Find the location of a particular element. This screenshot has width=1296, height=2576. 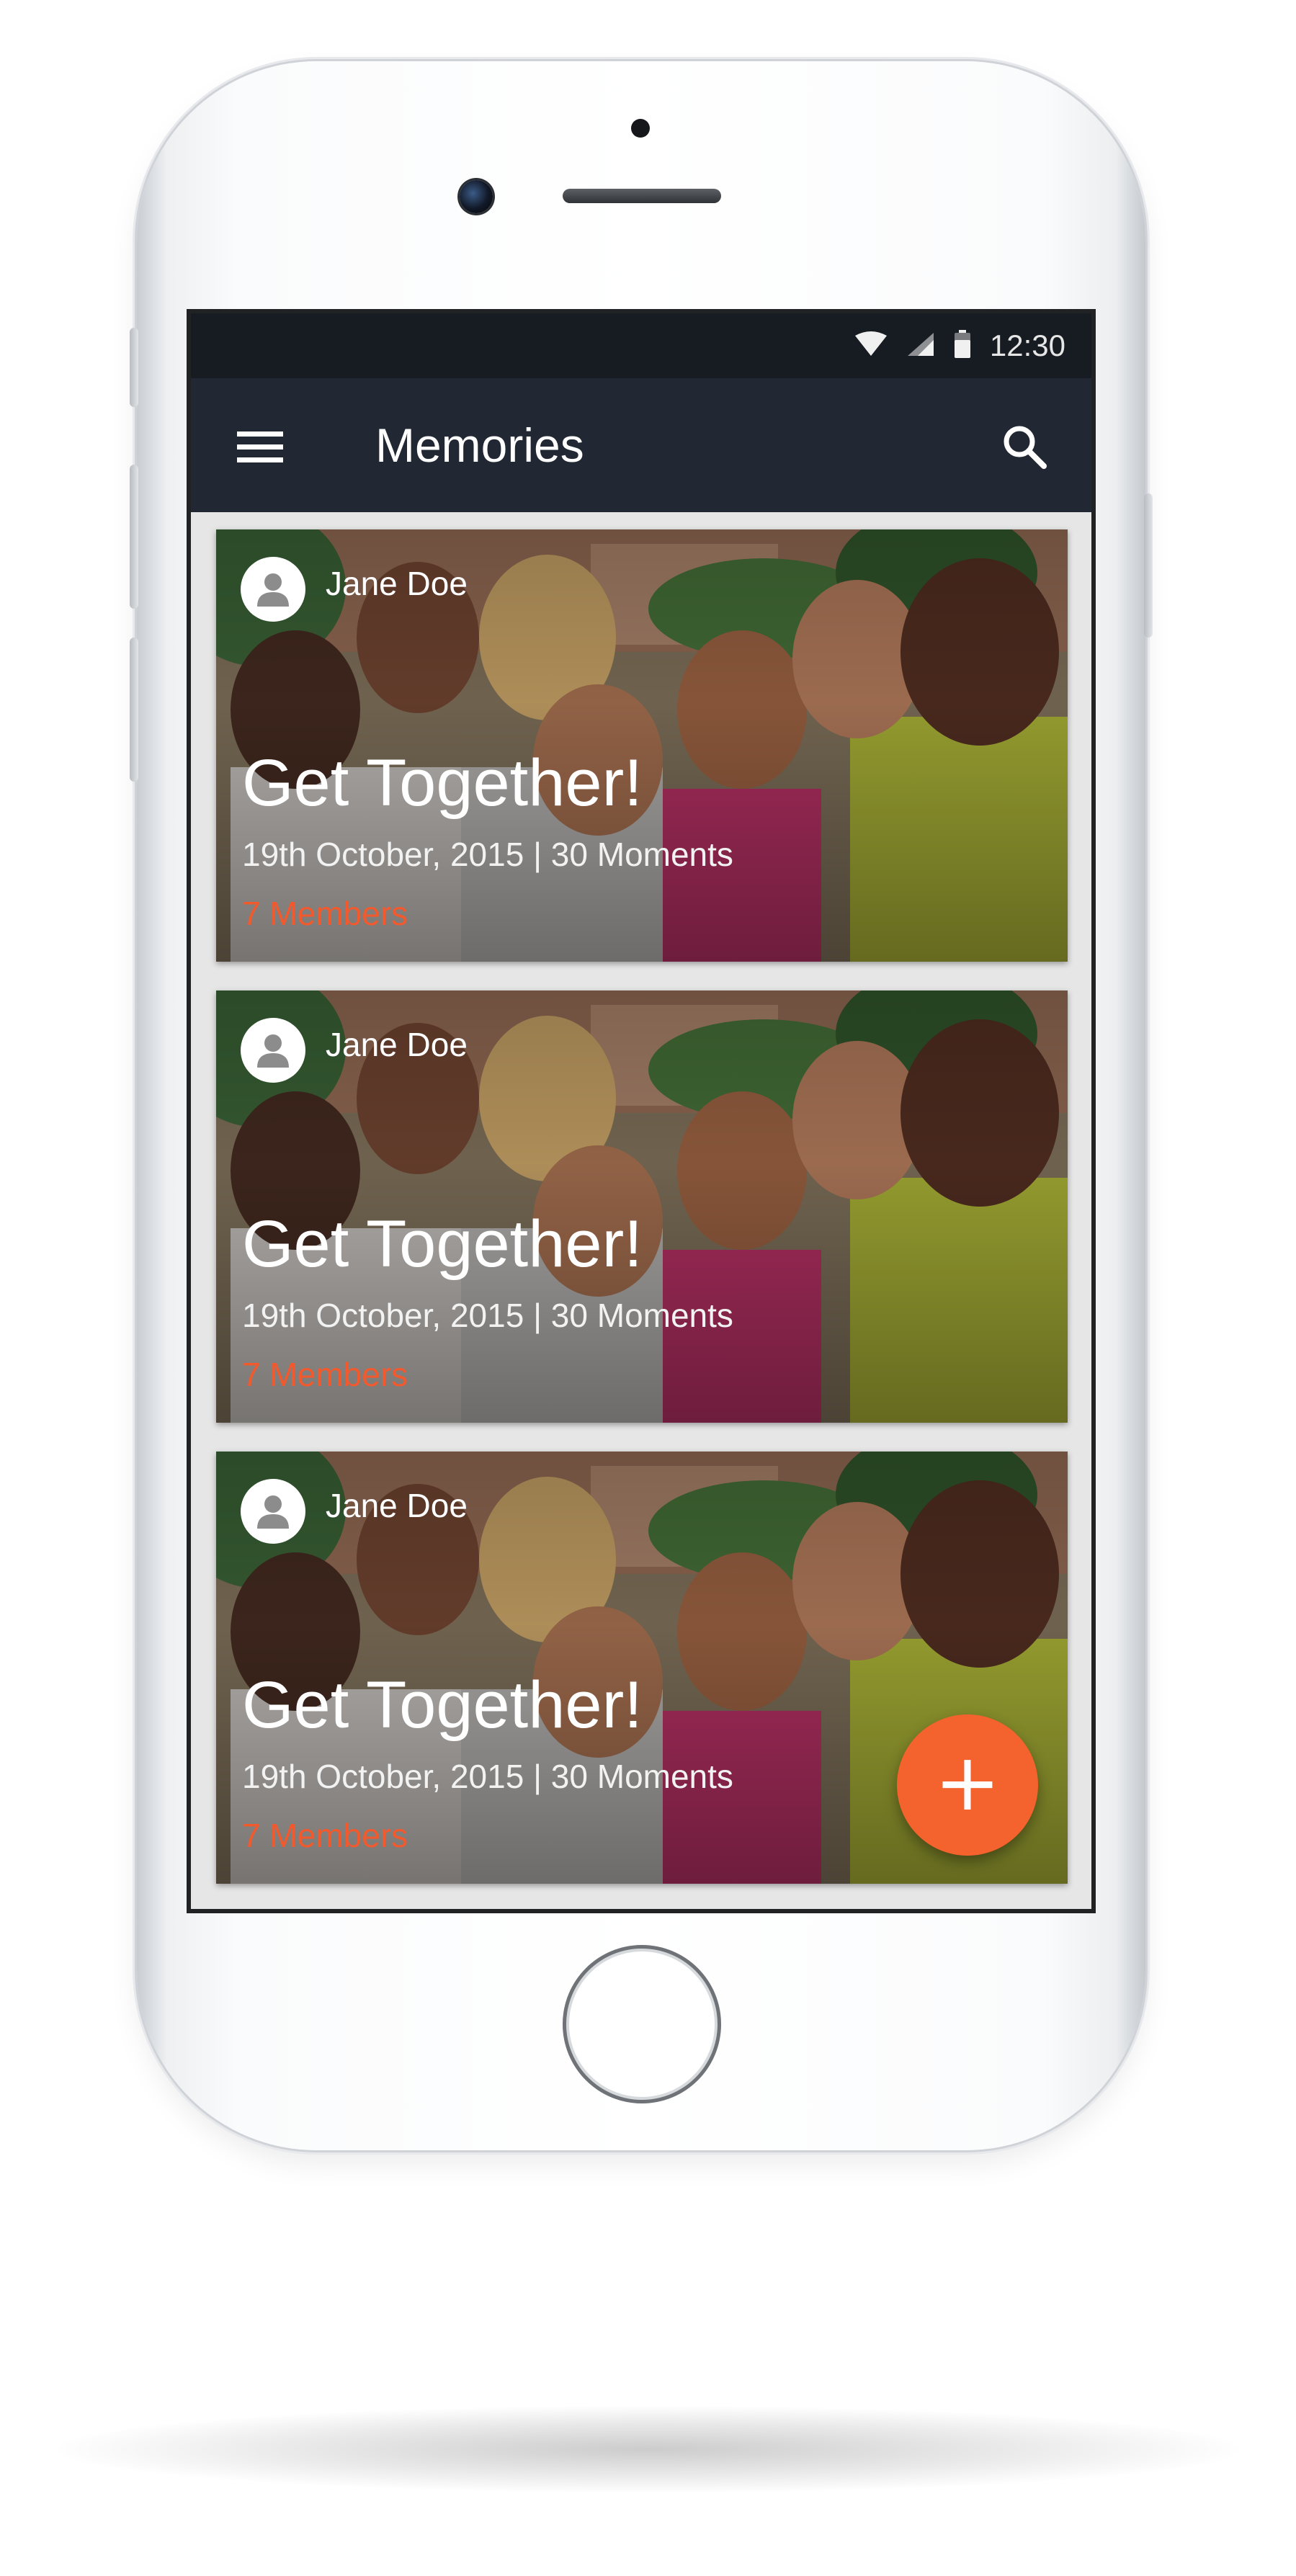

status-bar: 12:30 is located at coordinates (641, 345).